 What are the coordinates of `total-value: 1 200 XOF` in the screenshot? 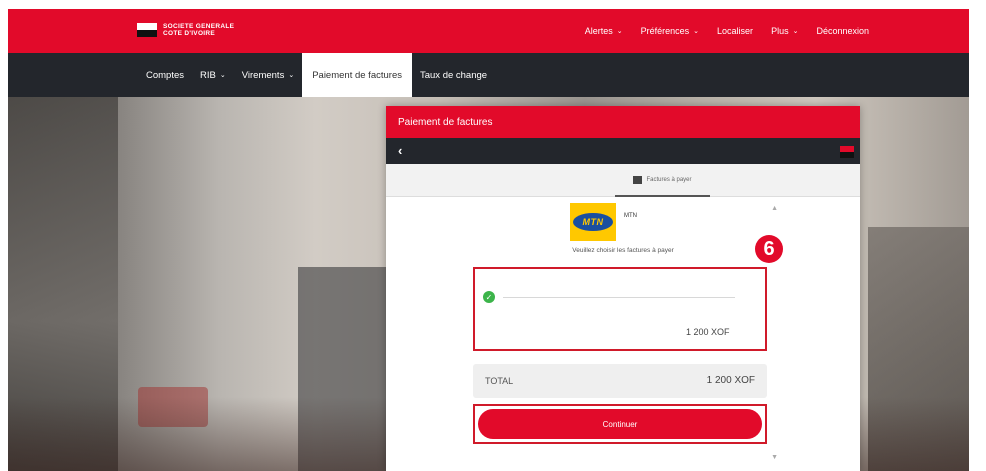 It's located at (730, 380).